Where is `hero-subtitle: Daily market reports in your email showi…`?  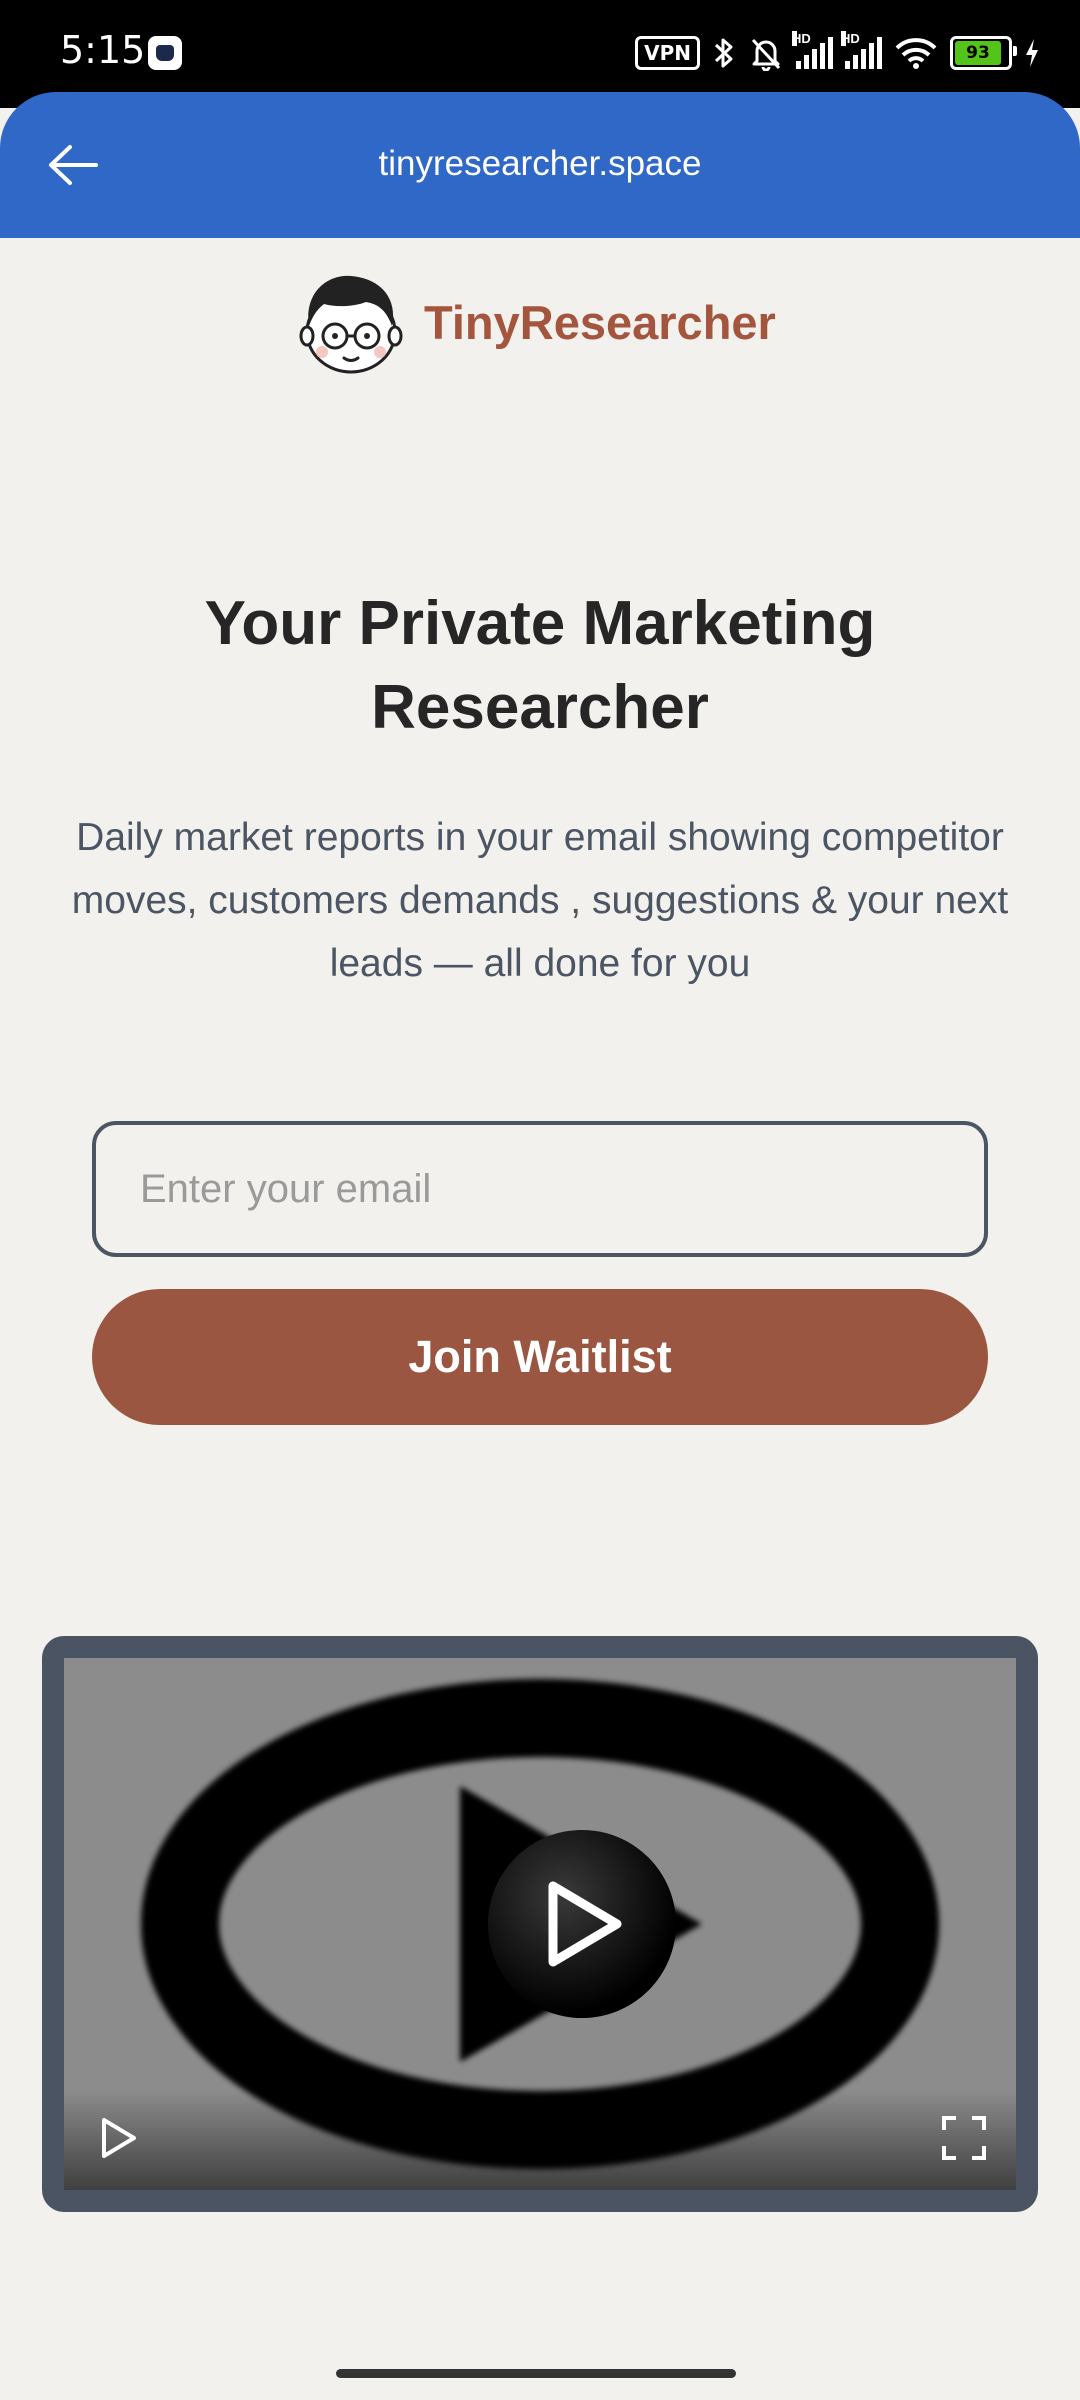 hero-subtitle: Daily market reports in your email showi… is located at coordinates (540, 900).